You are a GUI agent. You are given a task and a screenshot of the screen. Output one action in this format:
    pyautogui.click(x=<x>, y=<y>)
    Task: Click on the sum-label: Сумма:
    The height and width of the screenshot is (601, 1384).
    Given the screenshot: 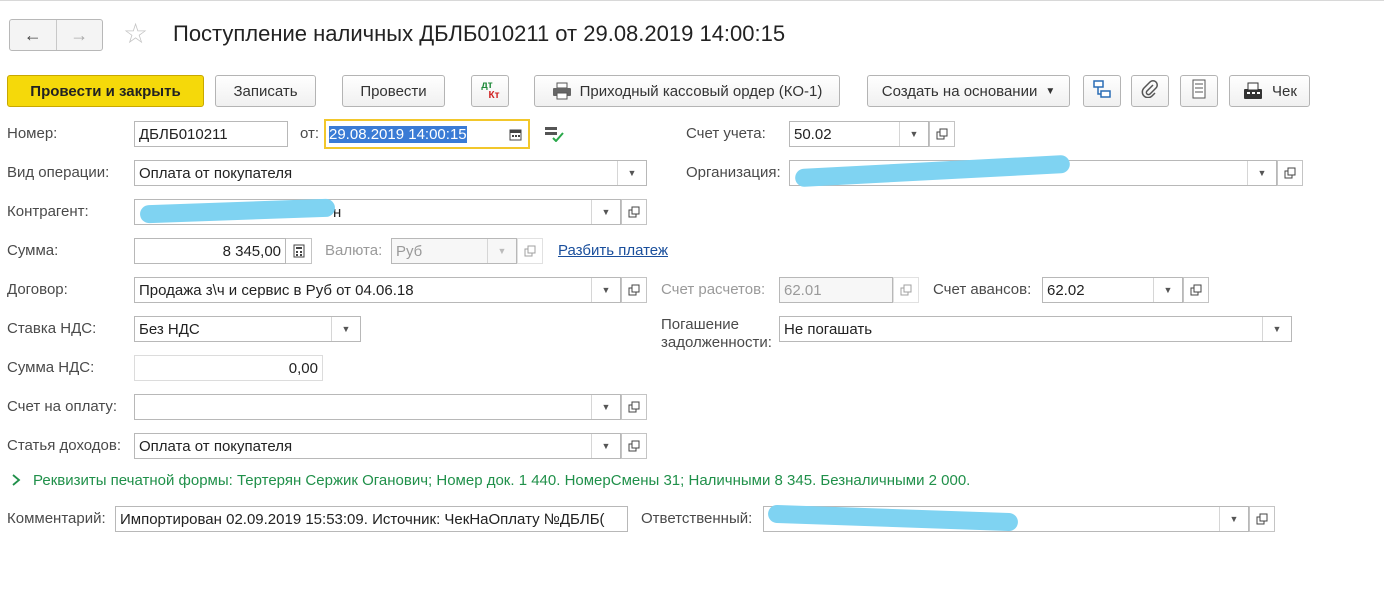 What is the action you would take?
    pyautogui.click(x=33, y=250)
    